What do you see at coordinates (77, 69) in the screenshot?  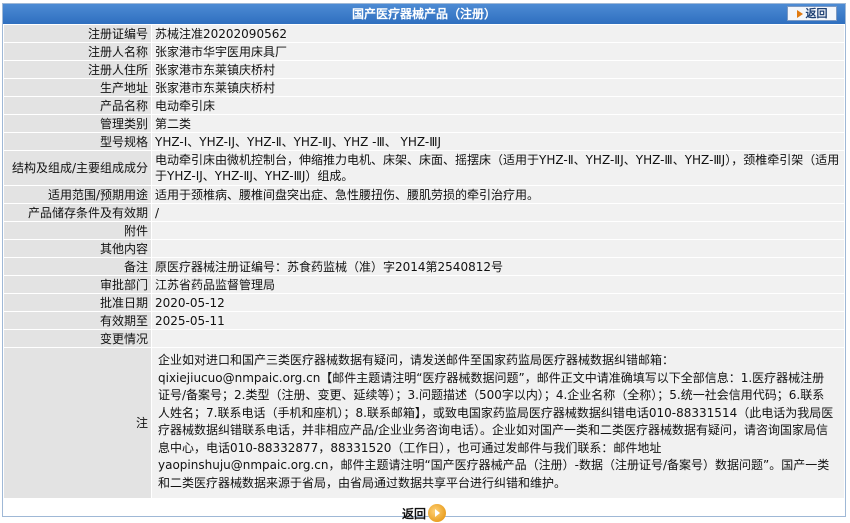 I see `row-label: 注册人住所` at bounding box center [77, 69].